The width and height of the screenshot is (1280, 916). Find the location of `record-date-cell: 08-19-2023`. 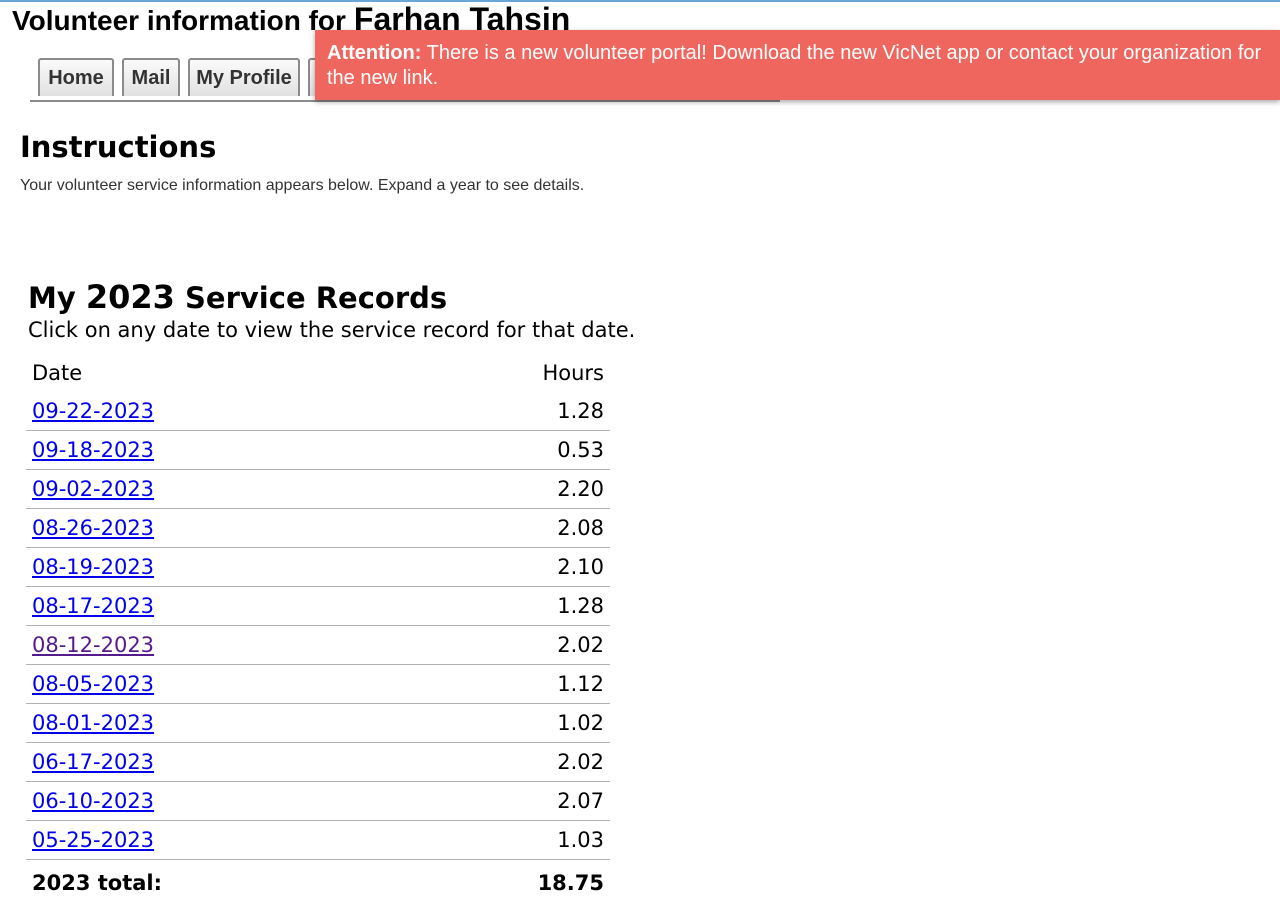

record-date-cell: 08-19-2023 is located at coordinates (214, 567).